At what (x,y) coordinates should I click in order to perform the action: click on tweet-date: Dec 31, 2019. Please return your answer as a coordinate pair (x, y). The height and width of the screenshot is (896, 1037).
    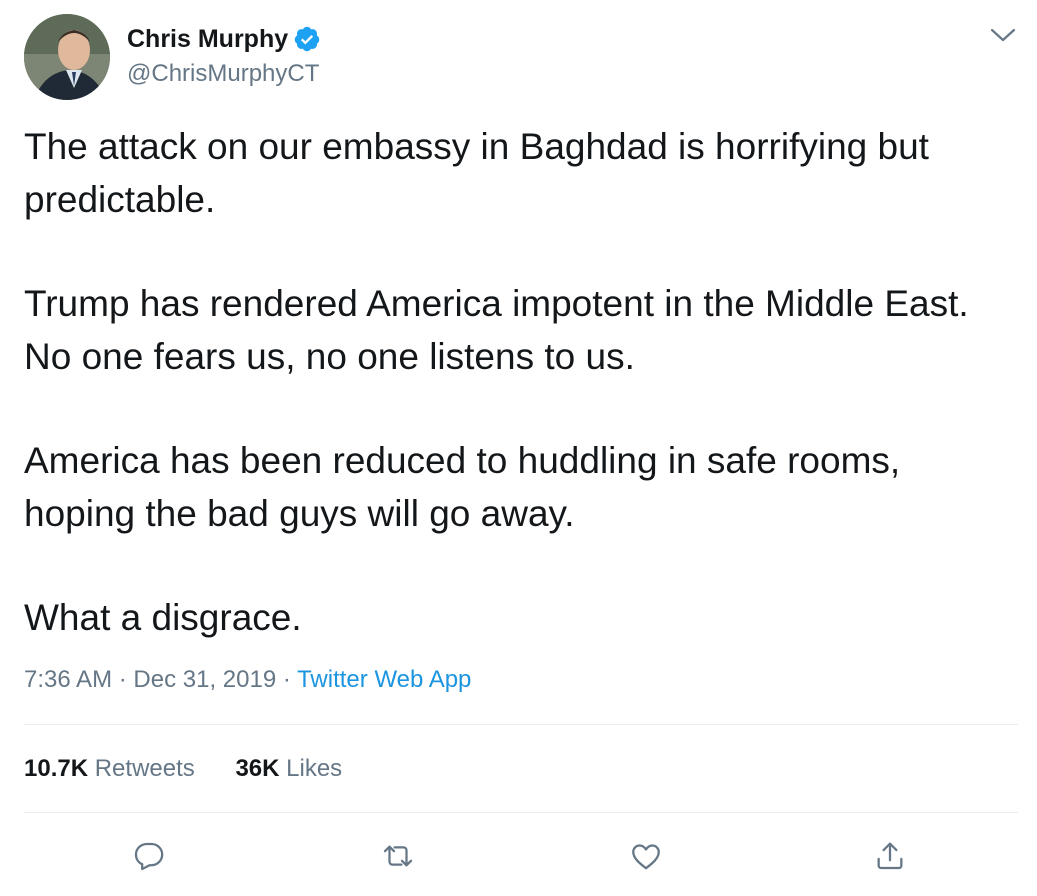
    Looking at the image, I should click on (204, 679).